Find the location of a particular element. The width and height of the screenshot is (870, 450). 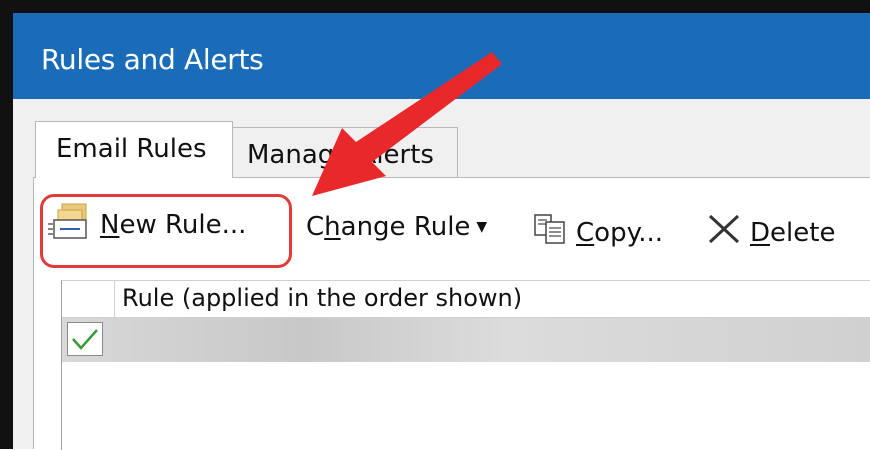

tab-manage-alerts: Manage Alerts is located at coordinates (345, 152).